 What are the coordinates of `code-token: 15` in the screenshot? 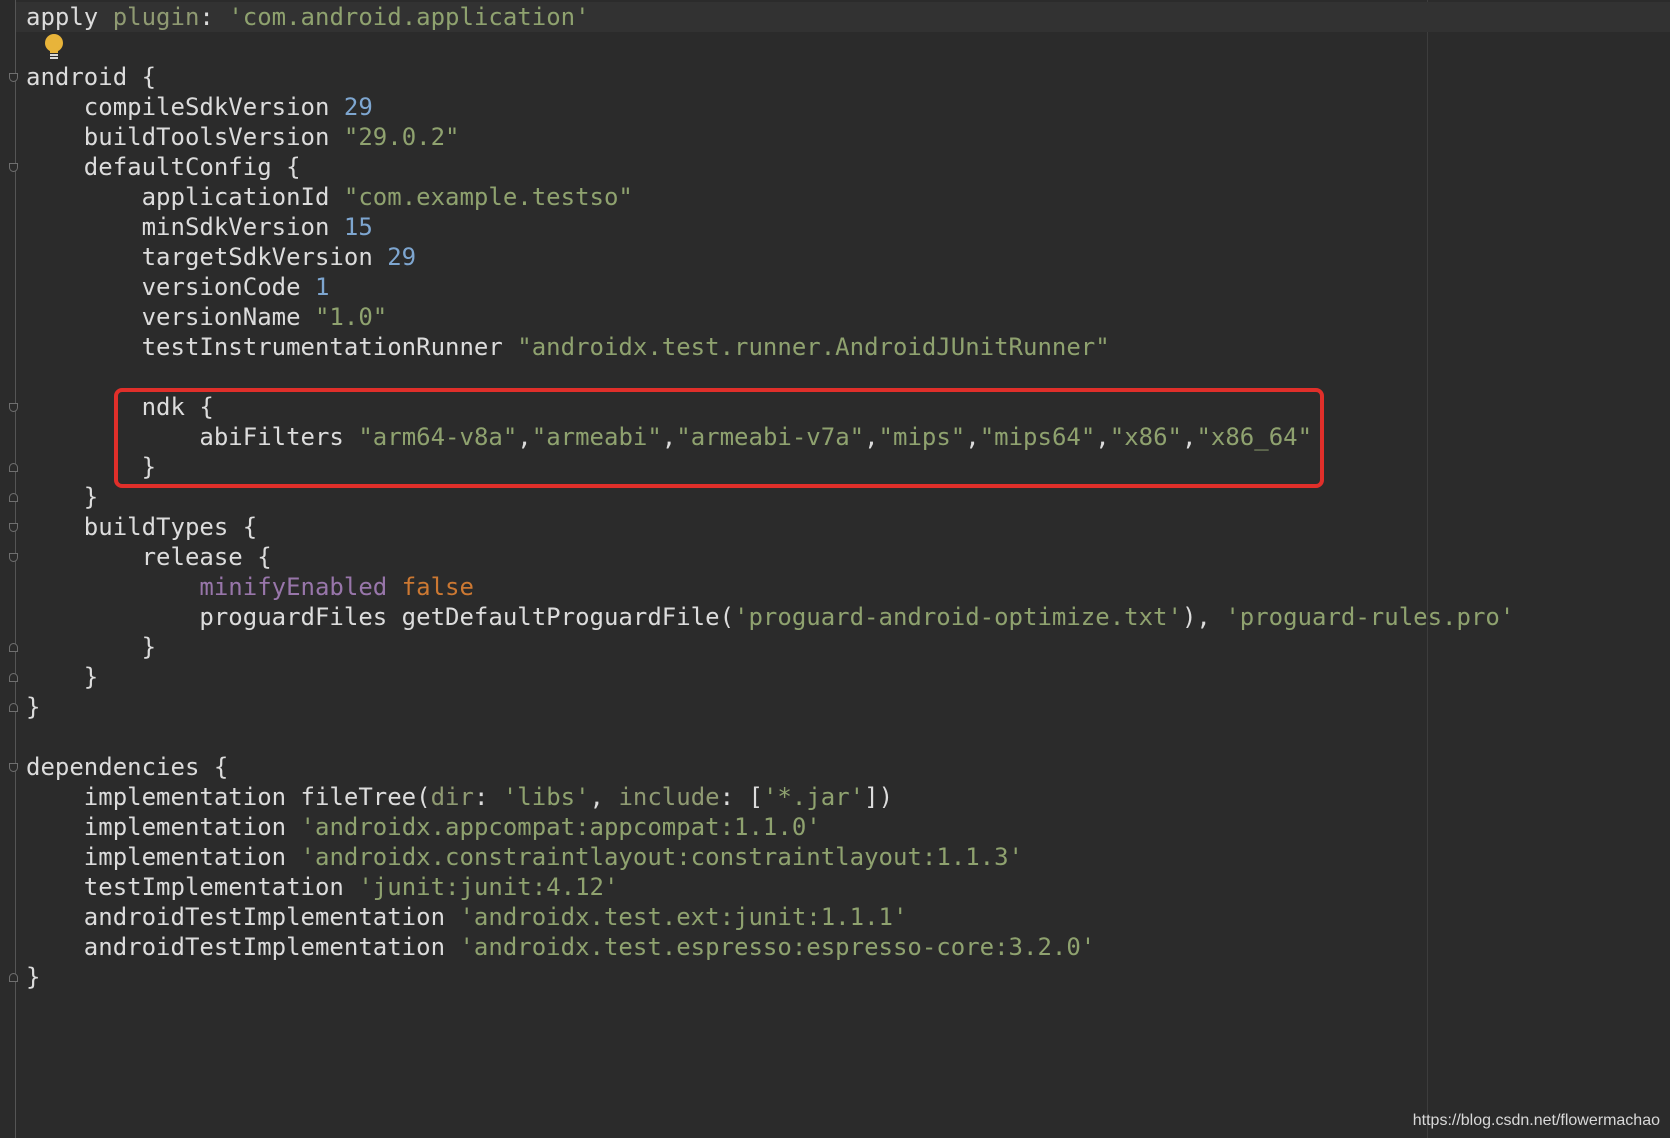 It's located at (358, 227).